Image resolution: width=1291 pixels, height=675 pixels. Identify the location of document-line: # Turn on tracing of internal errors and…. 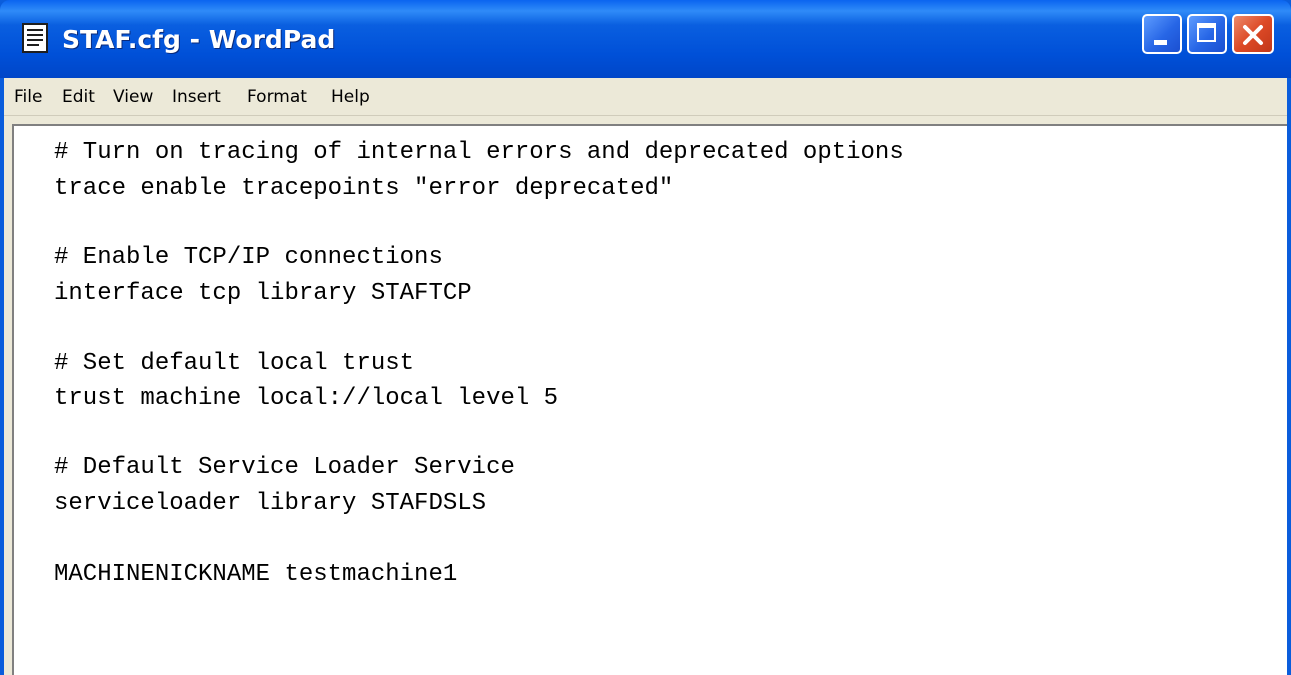
(479, 152).